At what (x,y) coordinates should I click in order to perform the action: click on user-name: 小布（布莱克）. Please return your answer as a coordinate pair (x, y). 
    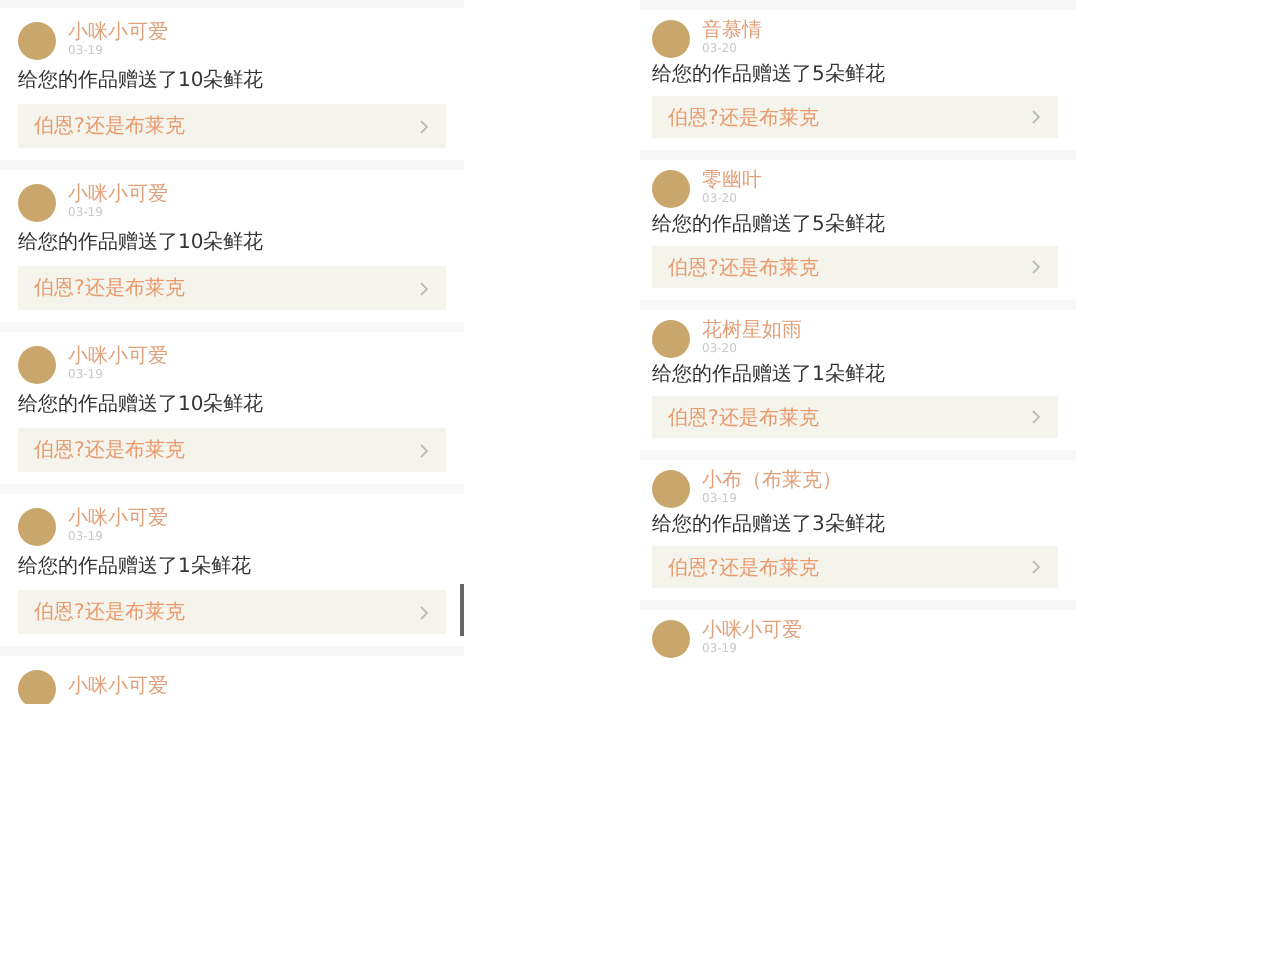
    Looking at the image, I should click on (772, 481).